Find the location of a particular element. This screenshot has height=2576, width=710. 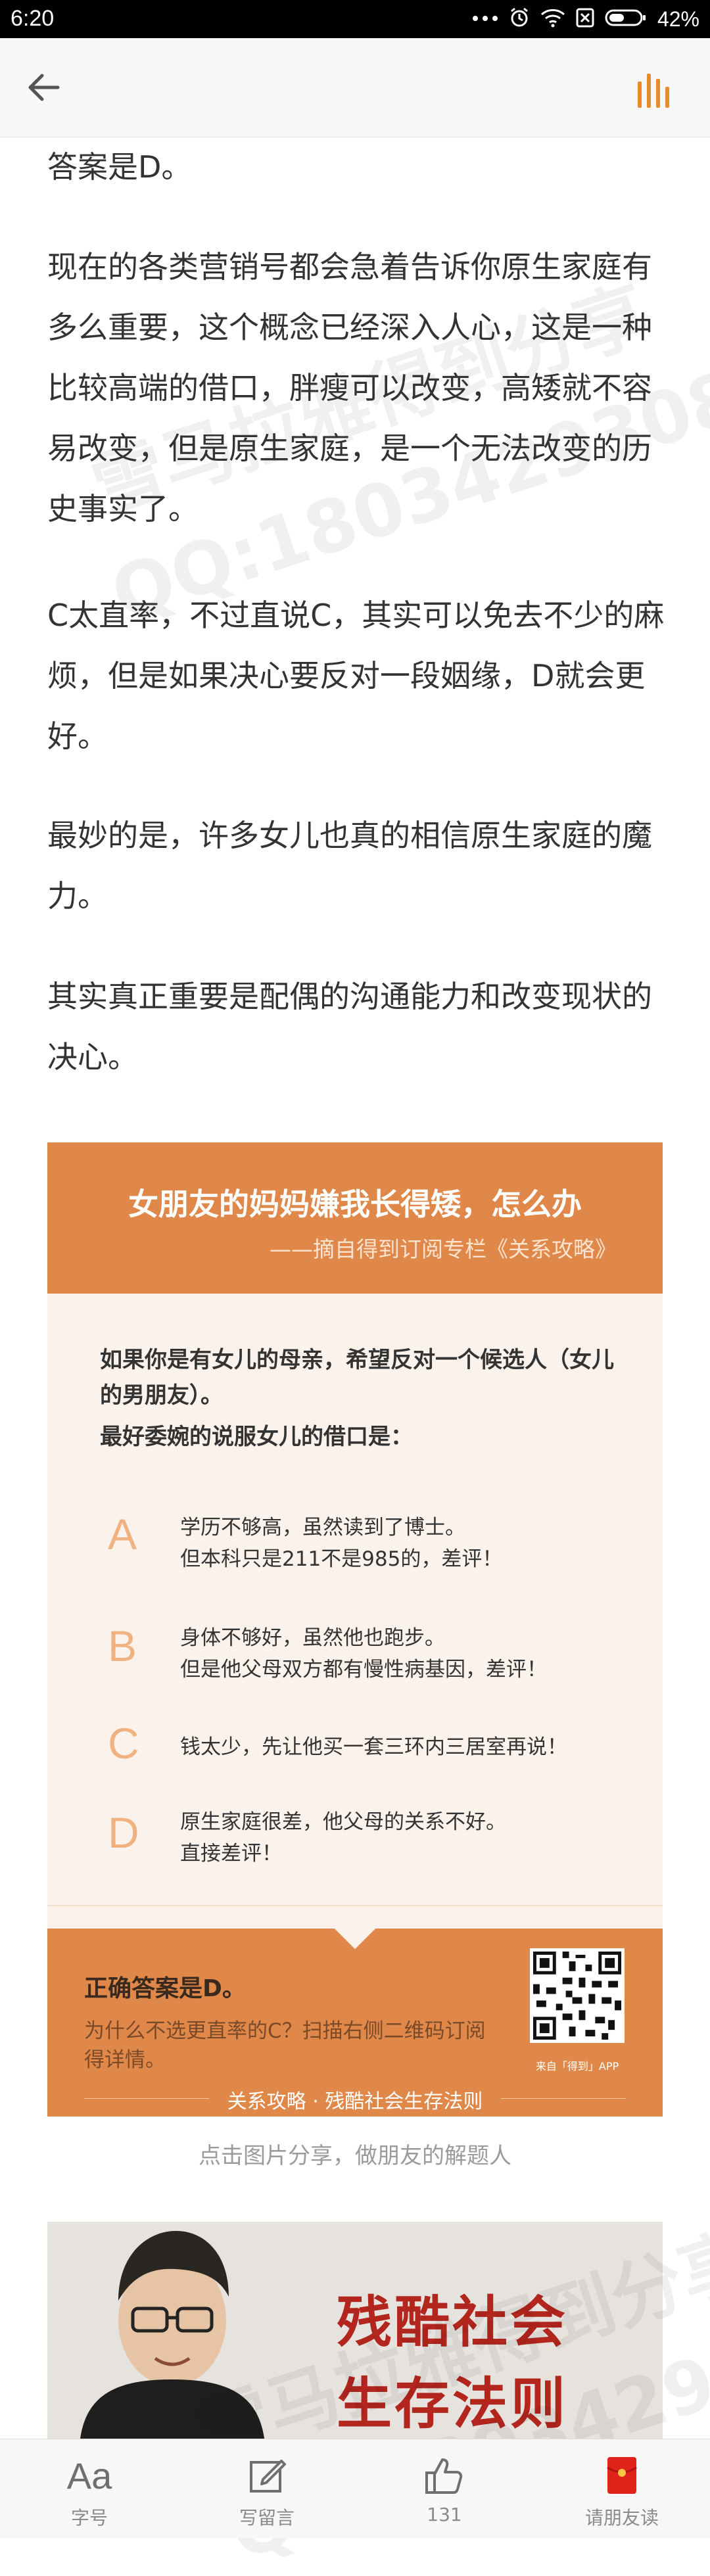

card-title: 女朋友的妈妈嫌我长得矮，怎么办 is located at coordinates (355, 1204).